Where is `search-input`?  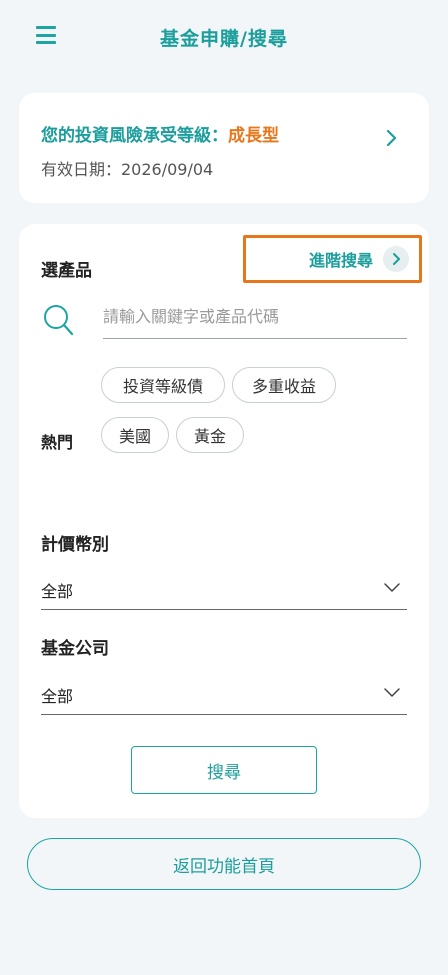 search-input is located at coordinates (255, 319).